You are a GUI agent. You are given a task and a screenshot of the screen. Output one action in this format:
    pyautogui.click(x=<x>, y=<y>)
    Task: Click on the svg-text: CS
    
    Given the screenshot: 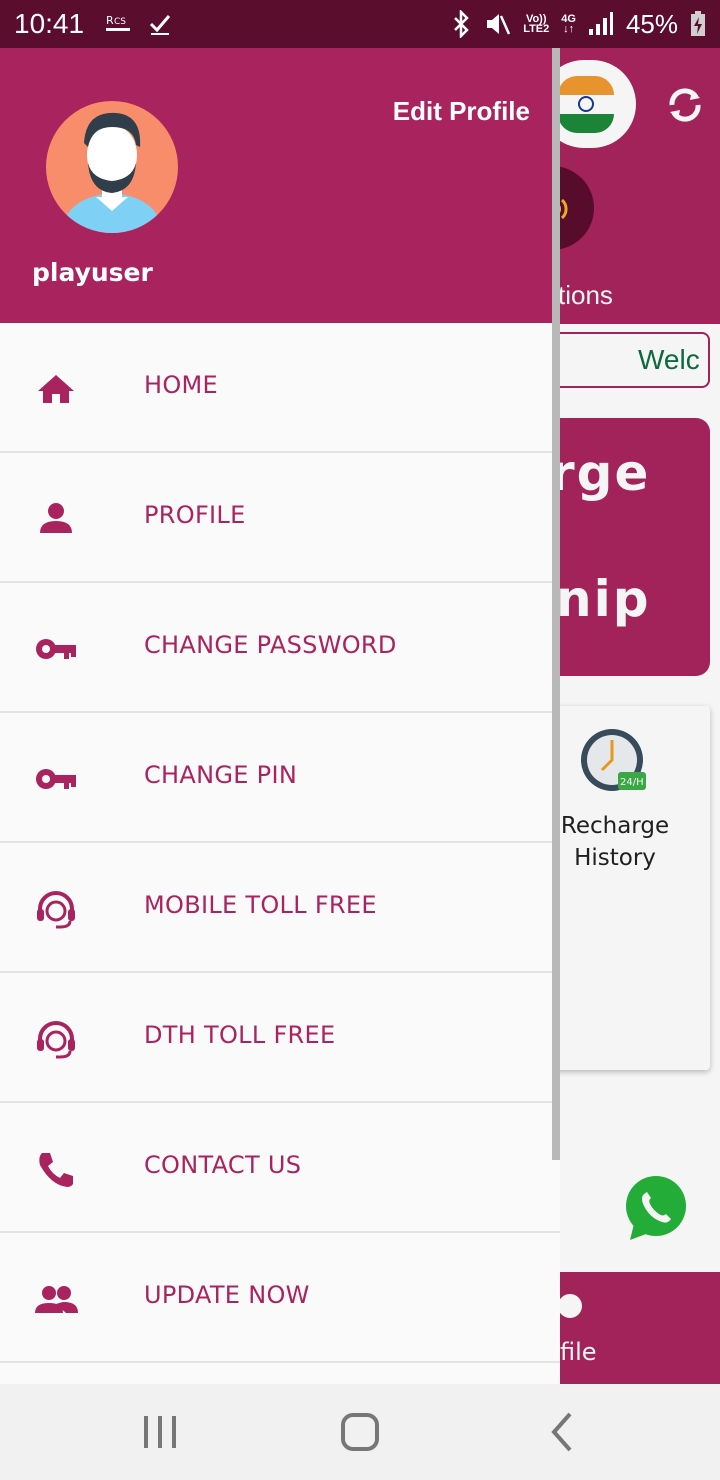 What is the action you would take?
    pyautogui.click(x=120, y=22)
    